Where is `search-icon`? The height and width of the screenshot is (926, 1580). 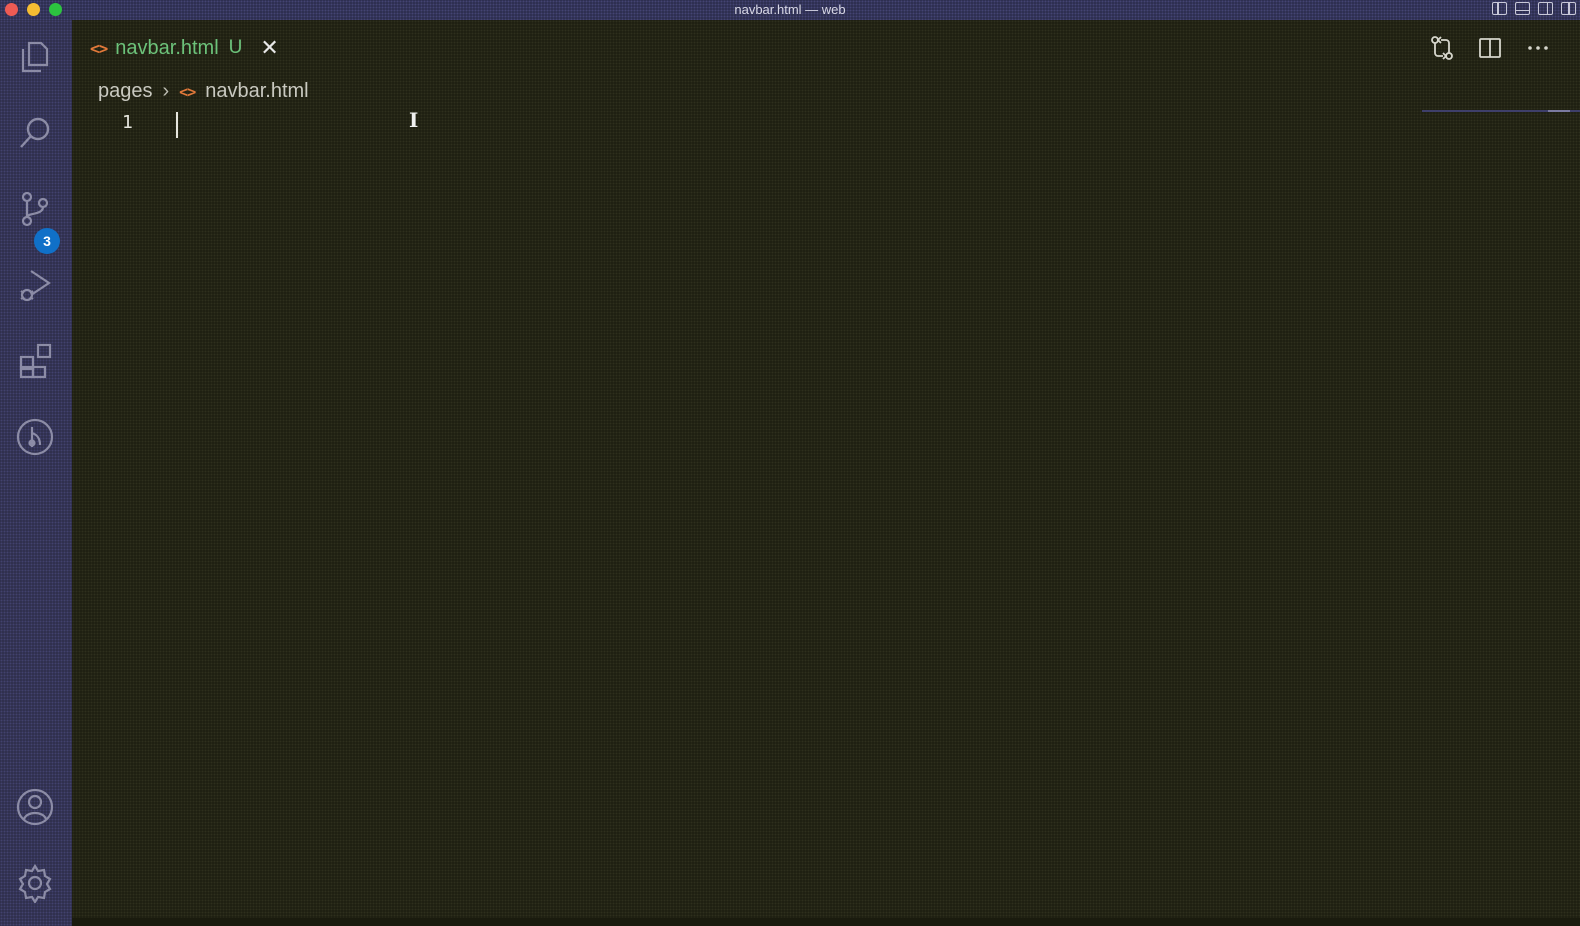 search-icon is located at coordinates (35, 133).